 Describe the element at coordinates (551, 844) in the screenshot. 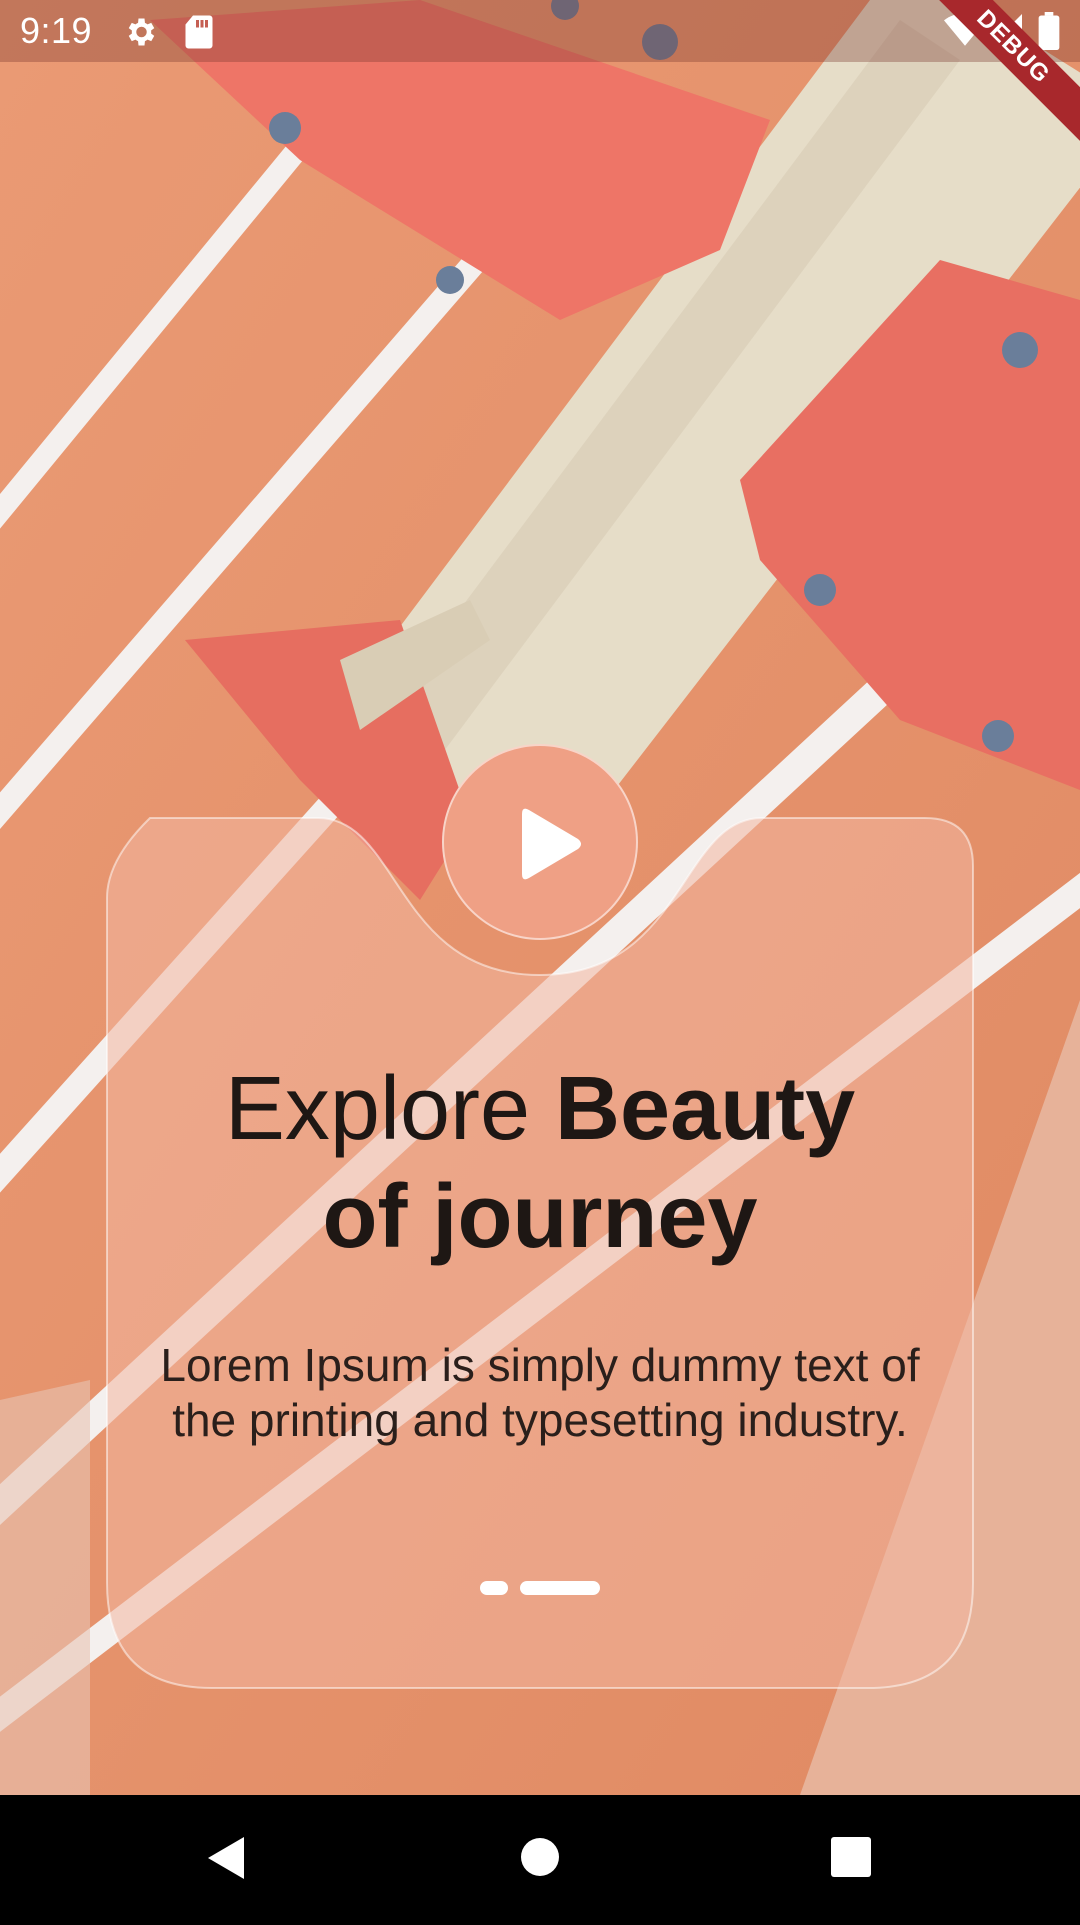

I see `play-icon` at that location.